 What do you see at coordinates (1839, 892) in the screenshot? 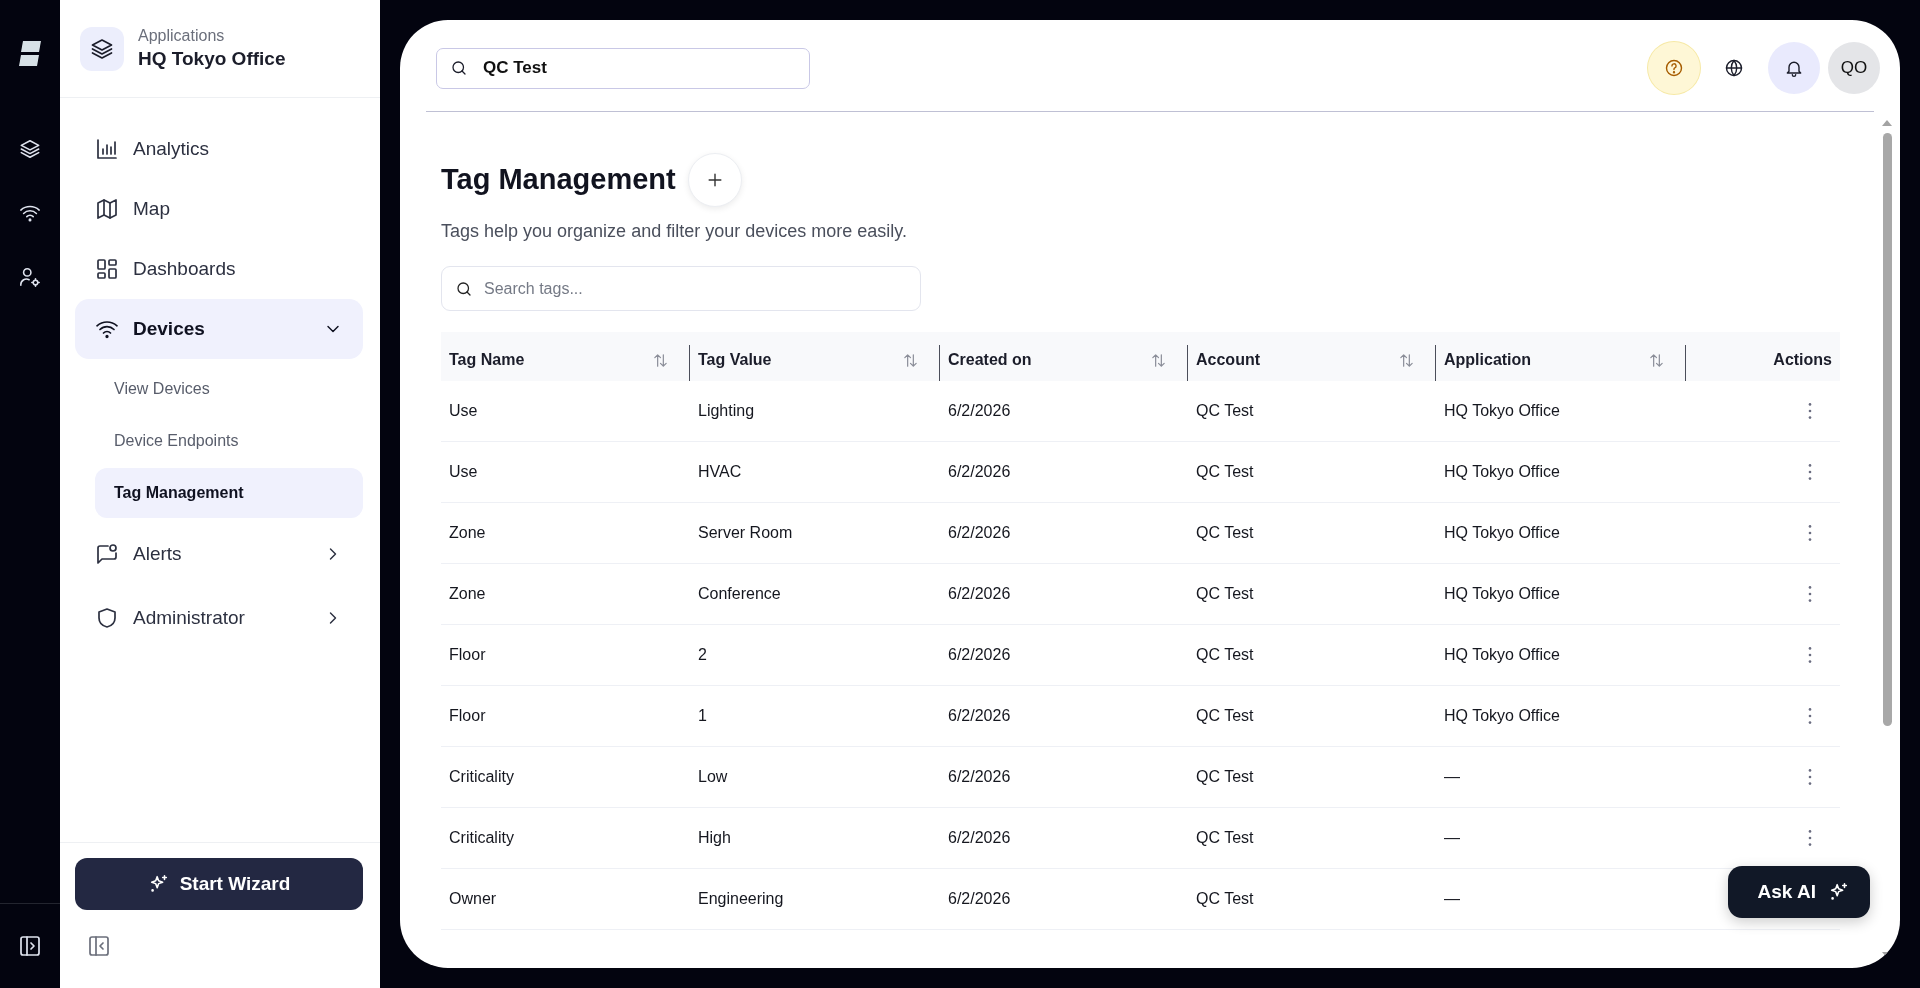
I see `sparkle-icon` at bounding box center [1839, 892].